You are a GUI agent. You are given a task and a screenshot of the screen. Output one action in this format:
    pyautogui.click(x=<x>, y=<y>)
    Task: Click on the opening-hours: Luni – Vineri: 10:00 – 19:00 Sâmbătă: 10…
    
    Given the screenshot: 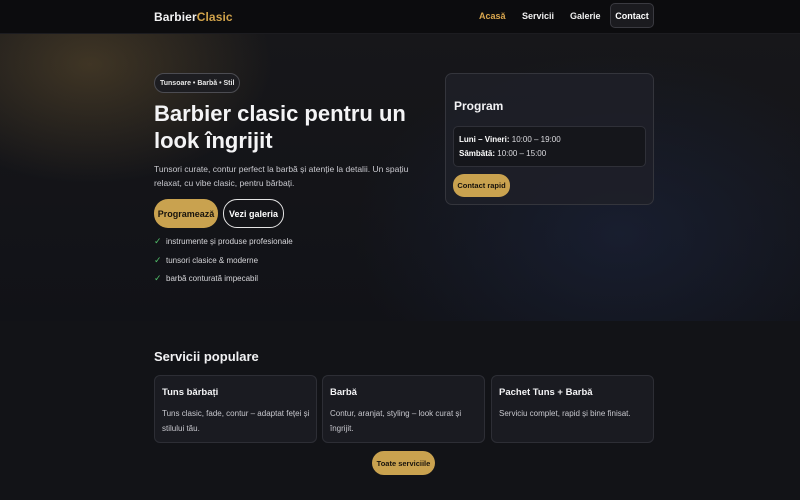 What is the action you would take?
    pyautogui.click(x=549, y=146)
    